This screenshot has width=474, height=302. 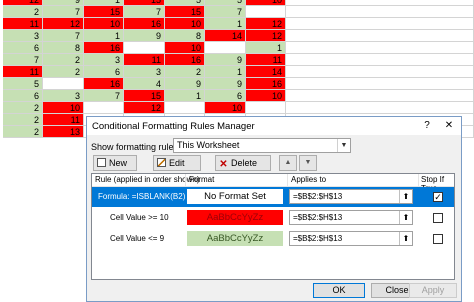 What do you see at coordinates (308, 163) in the screenshot?
I see `move-down-button: ▼` at bounding box center [308, 163].